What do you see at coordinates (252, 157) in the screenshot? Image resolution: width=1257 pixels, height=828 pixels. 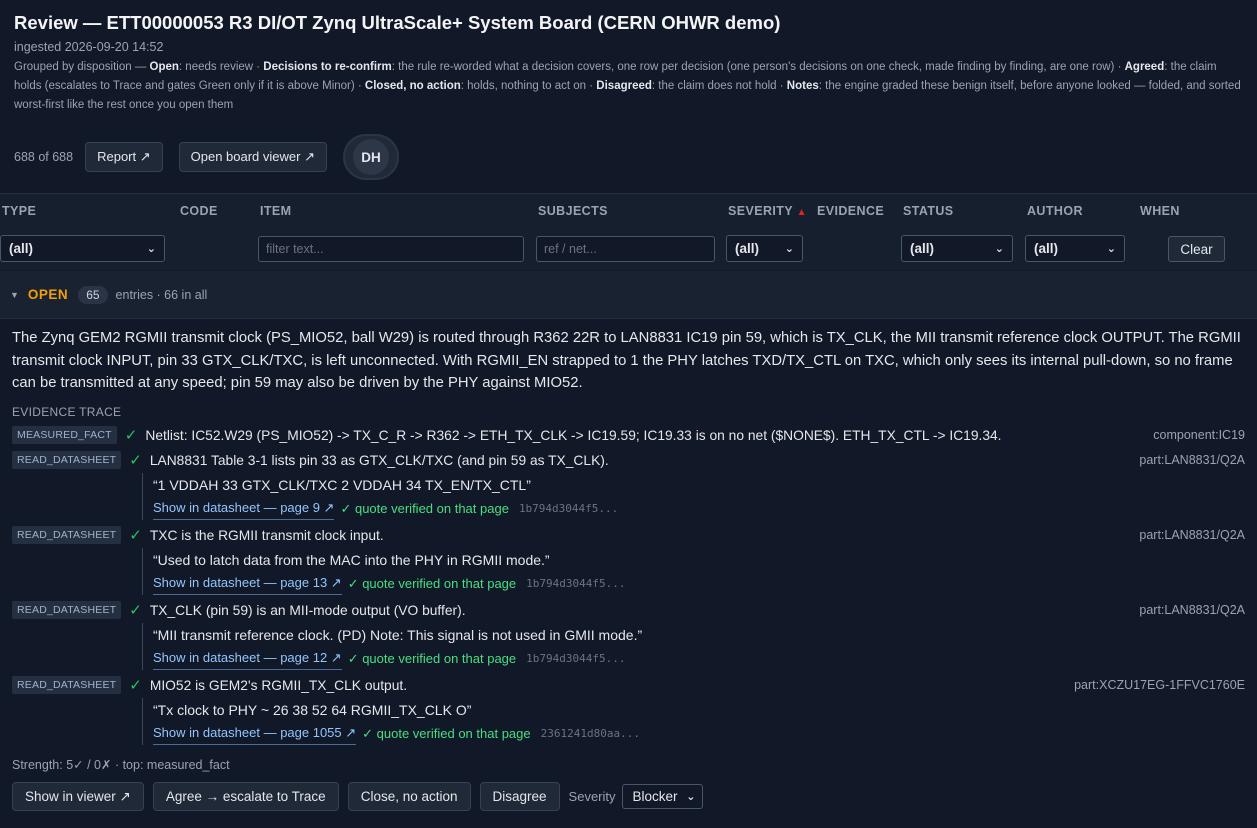 I see `open-board-viewer-button: Open board viewer ↗` at bounding box center [252, 157].